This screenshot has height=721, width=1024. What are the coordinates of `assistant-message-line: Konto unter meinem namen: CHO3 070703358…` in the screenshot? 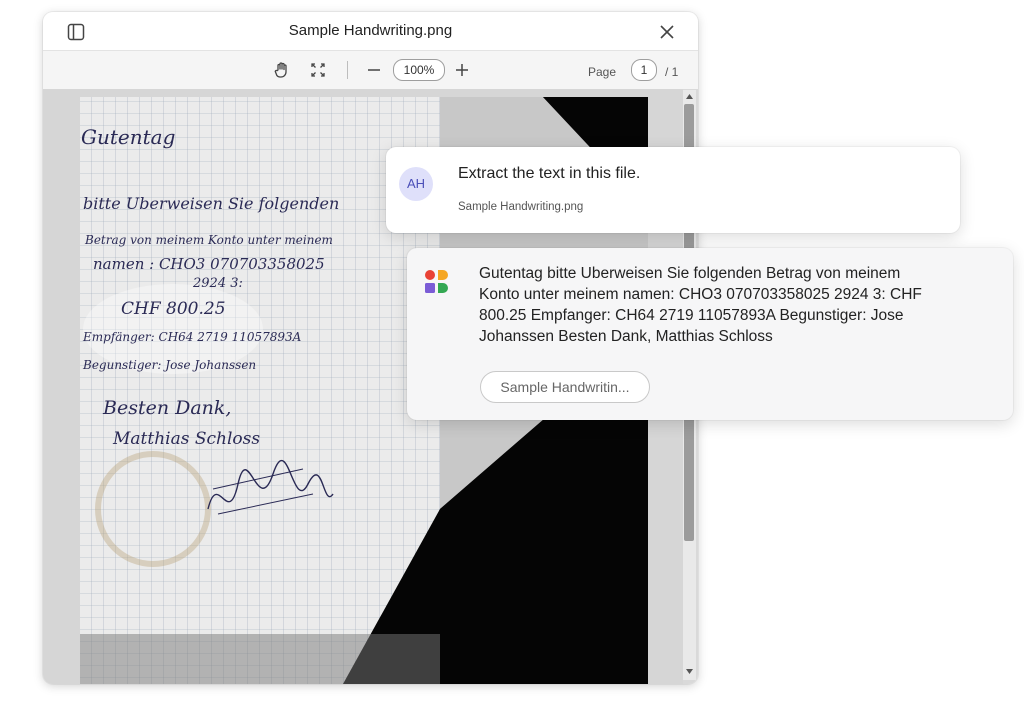 It's located at (700, 294).